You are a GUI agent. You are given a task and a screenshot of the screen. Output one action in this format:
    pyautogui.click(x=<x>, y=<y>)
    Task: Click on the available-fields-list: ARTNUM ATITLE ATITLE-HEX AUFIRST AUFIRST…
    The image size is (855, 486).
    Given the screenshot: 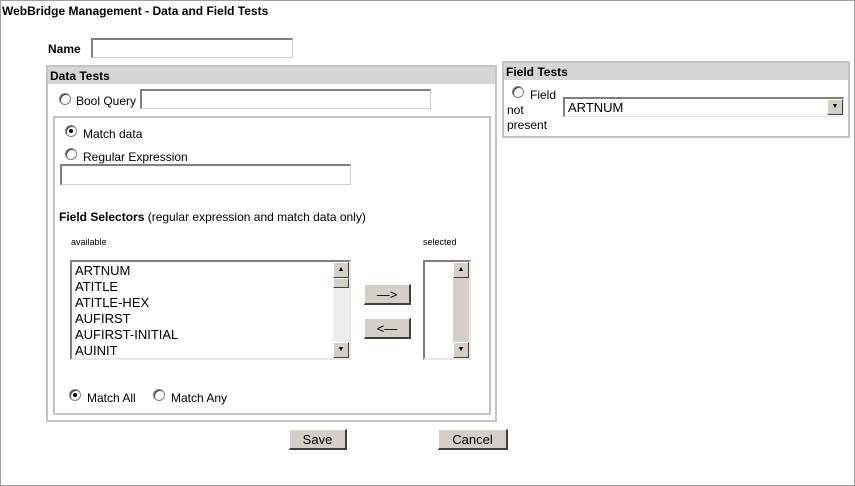 What is the action you would take?
    pyautogui.click(x=126, y=310)
    